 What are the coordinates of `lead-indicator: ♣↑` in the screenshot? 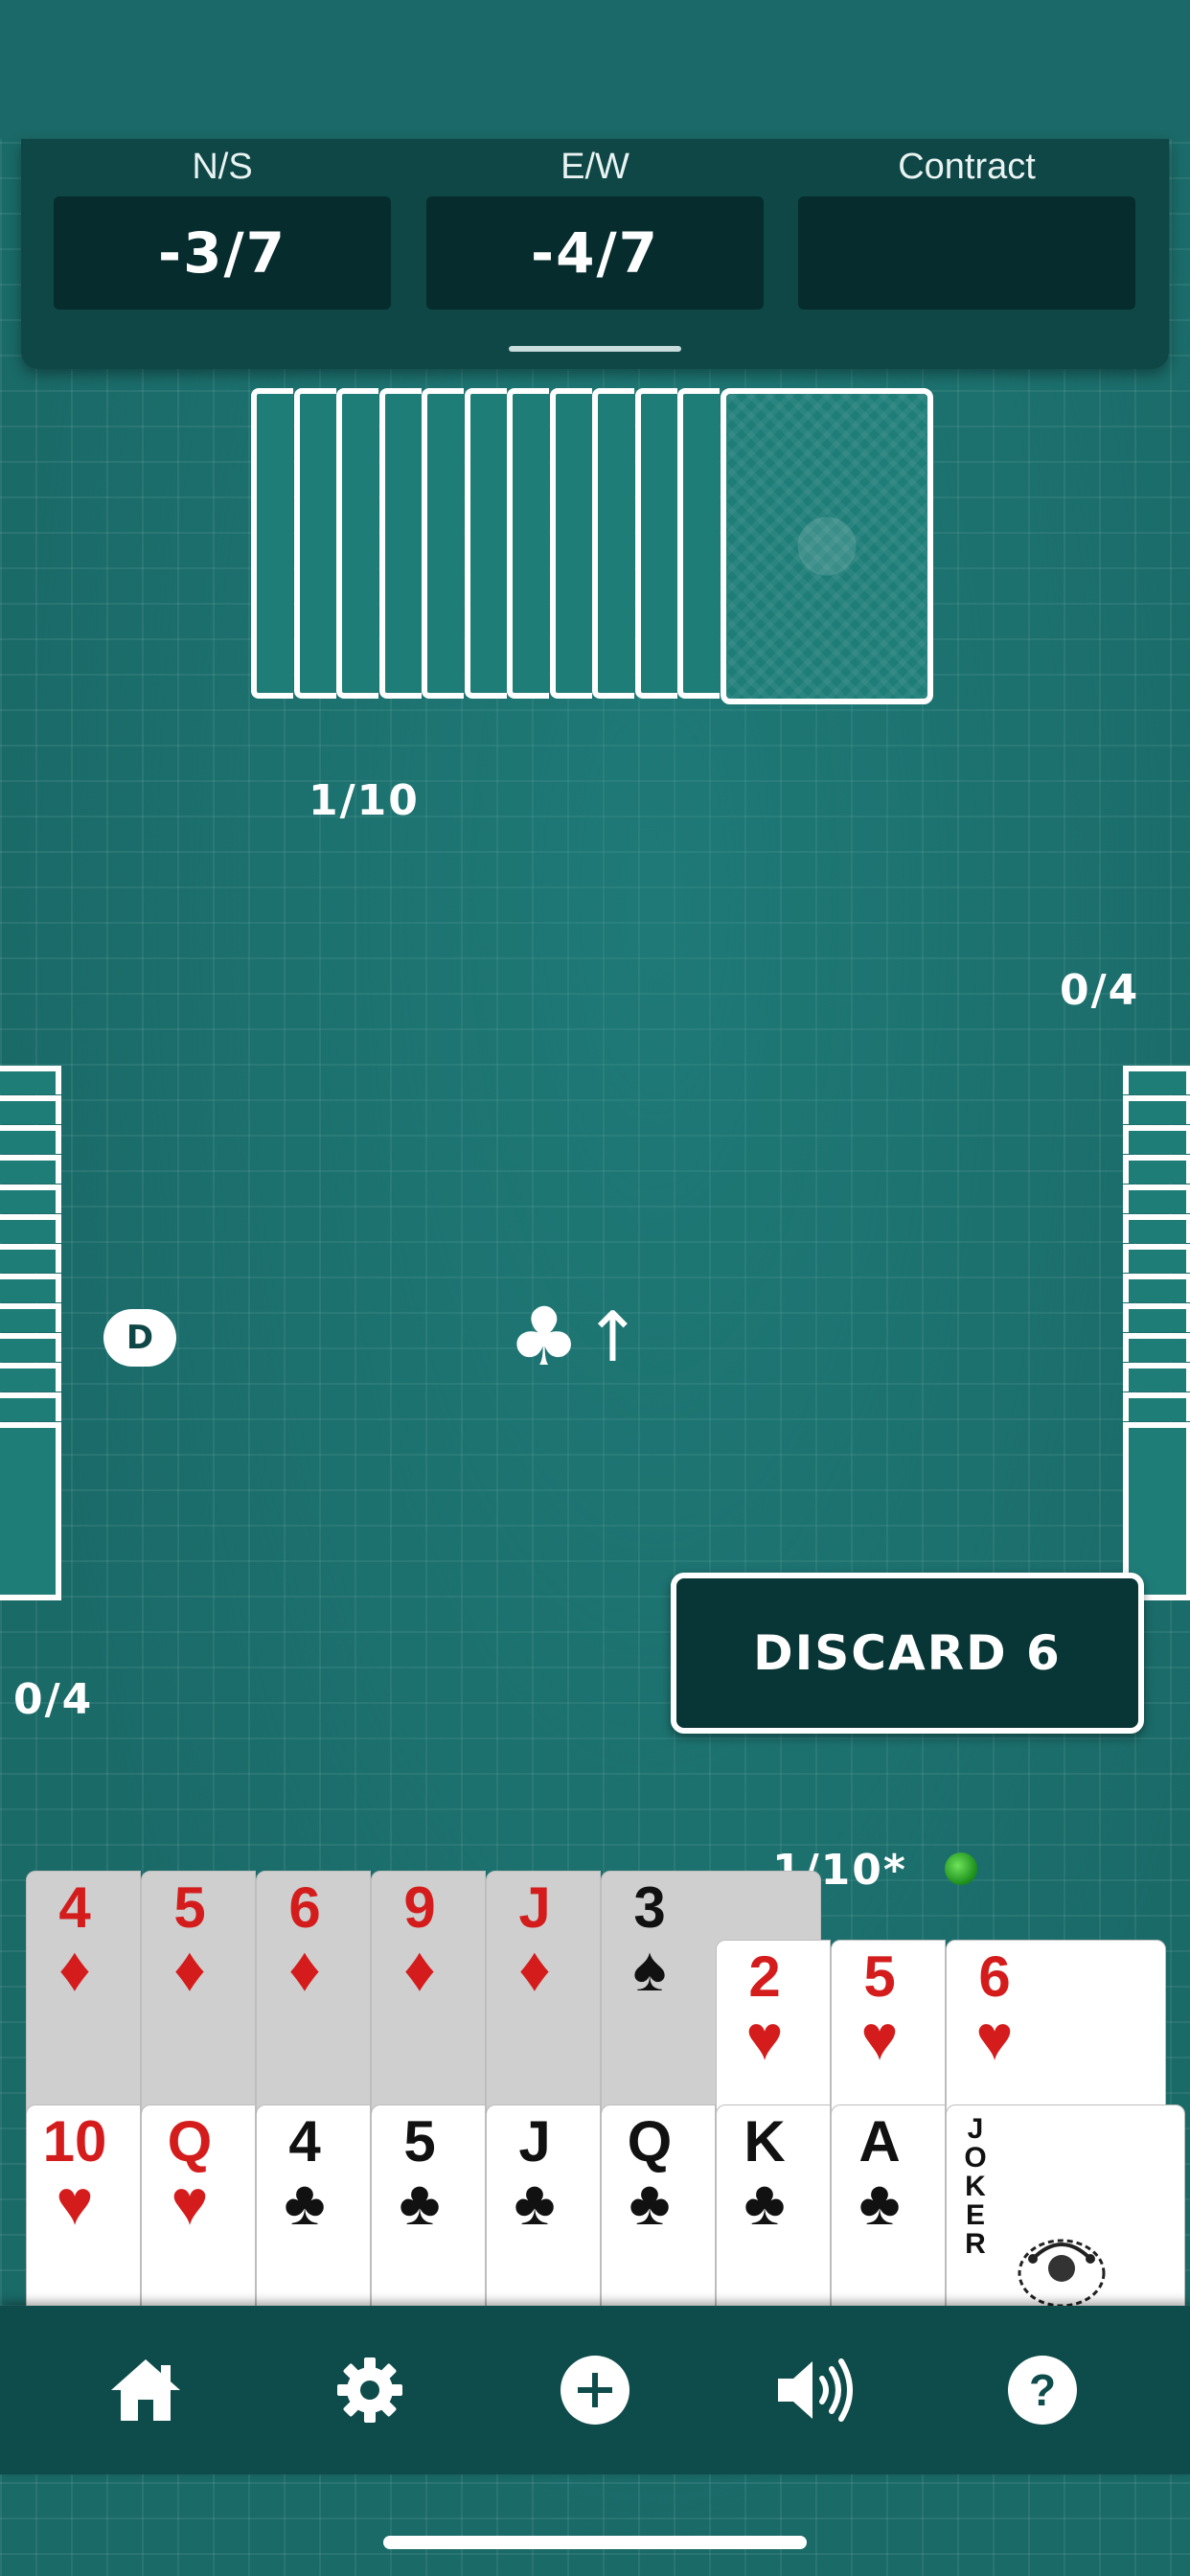 It's located at (575, 1339).